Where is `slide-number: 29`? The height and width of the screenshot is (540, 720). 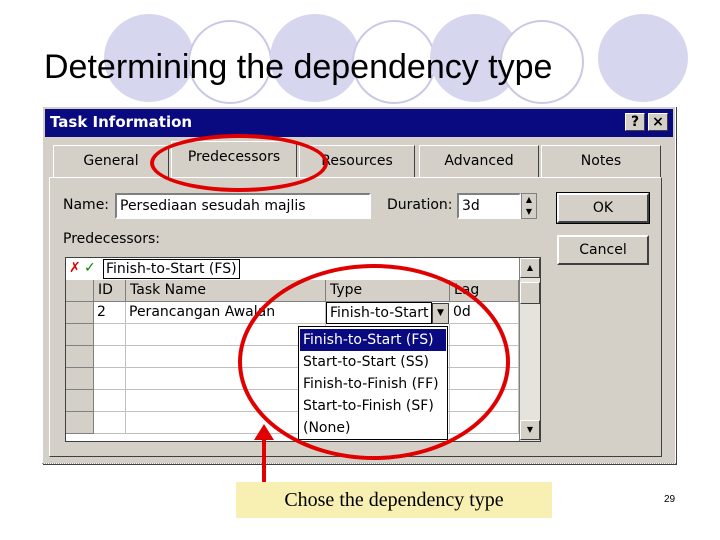
slide-number: 29 is located at coordinates (670, 499).